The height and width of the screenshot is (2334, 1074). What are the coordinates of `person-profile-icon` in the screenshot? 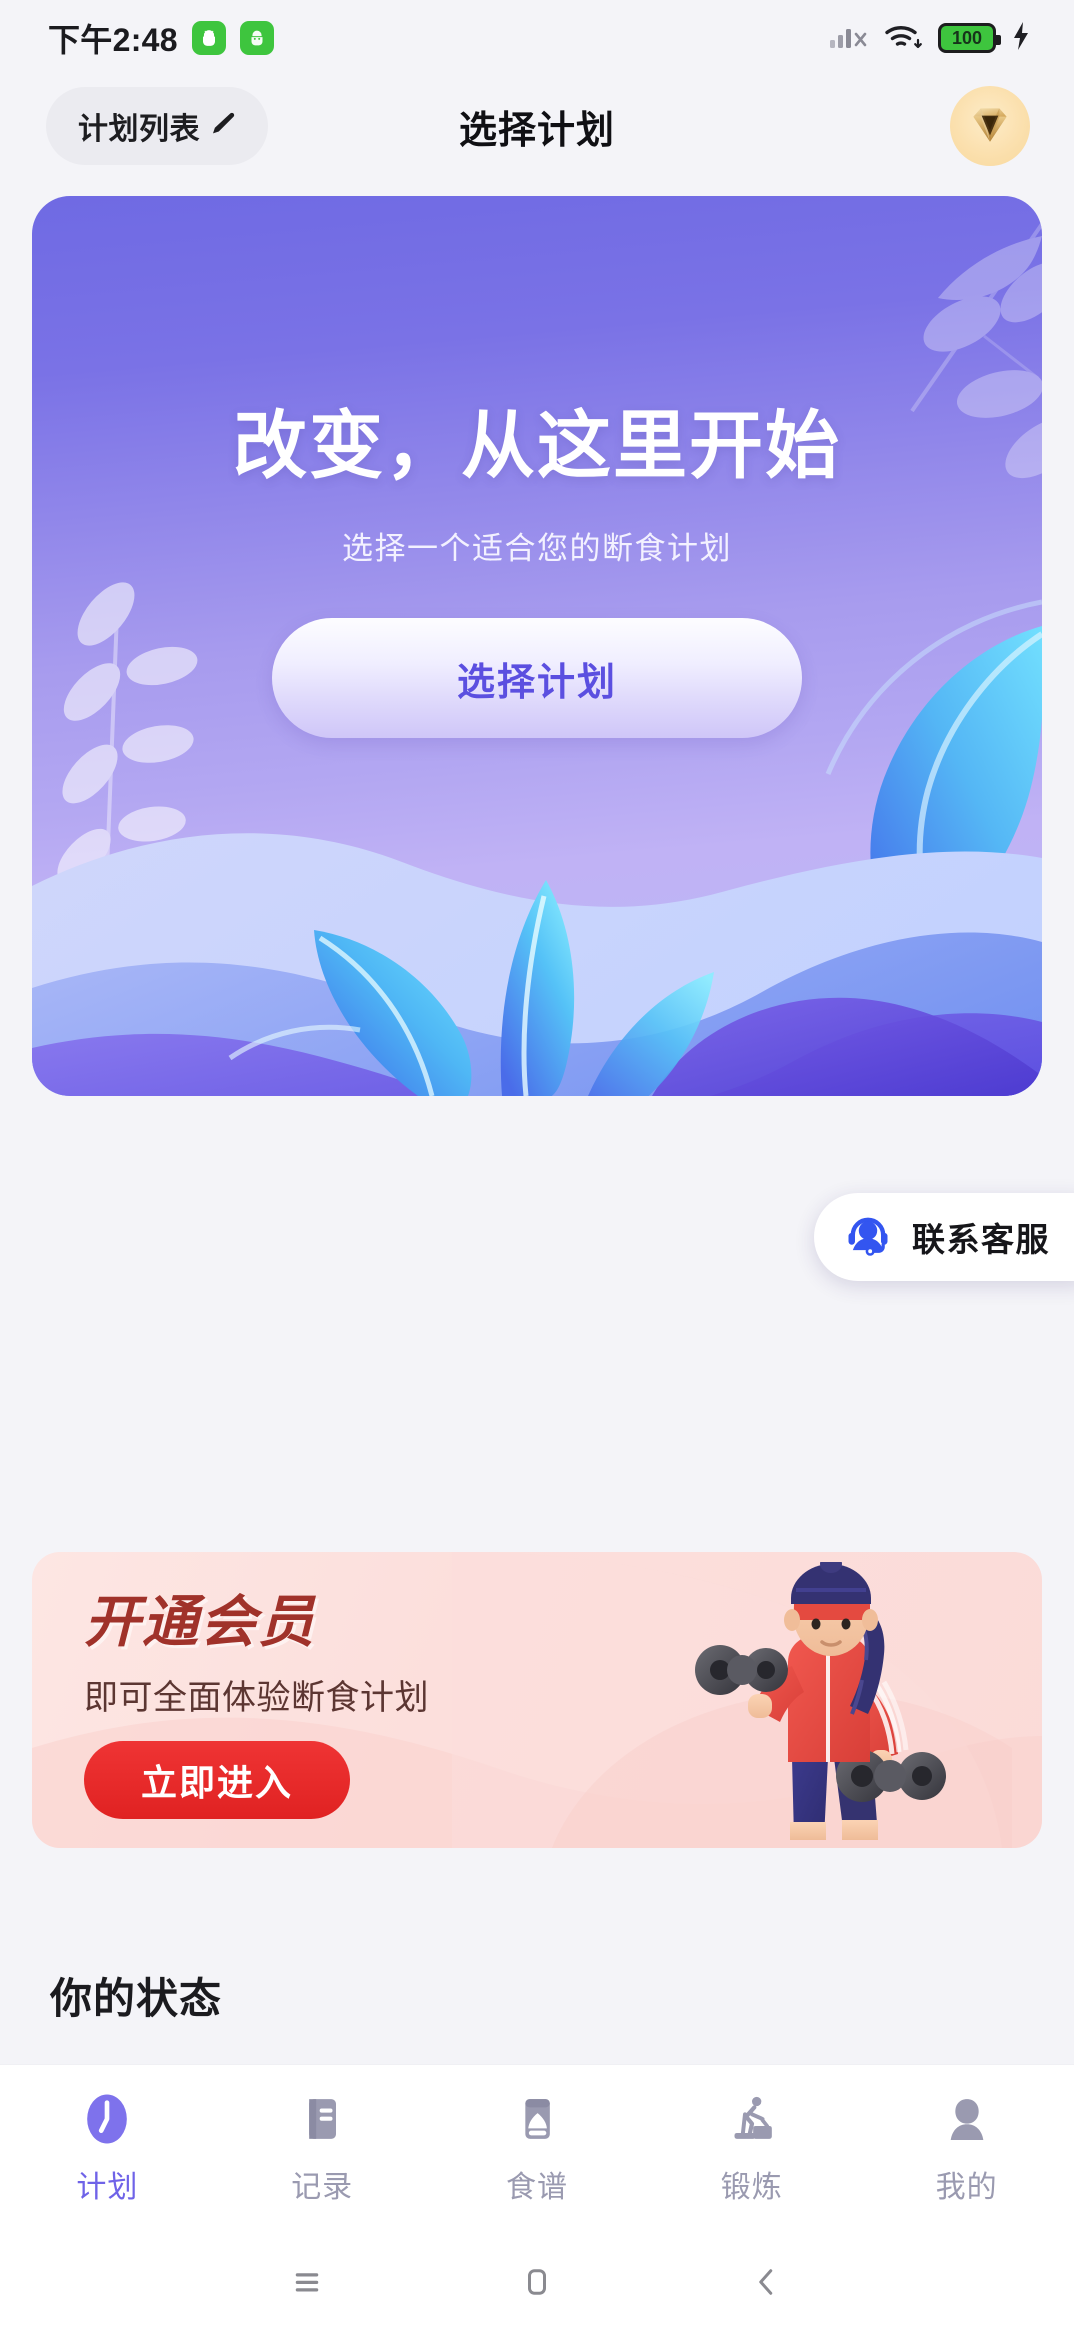 It's located at (967, 2119).